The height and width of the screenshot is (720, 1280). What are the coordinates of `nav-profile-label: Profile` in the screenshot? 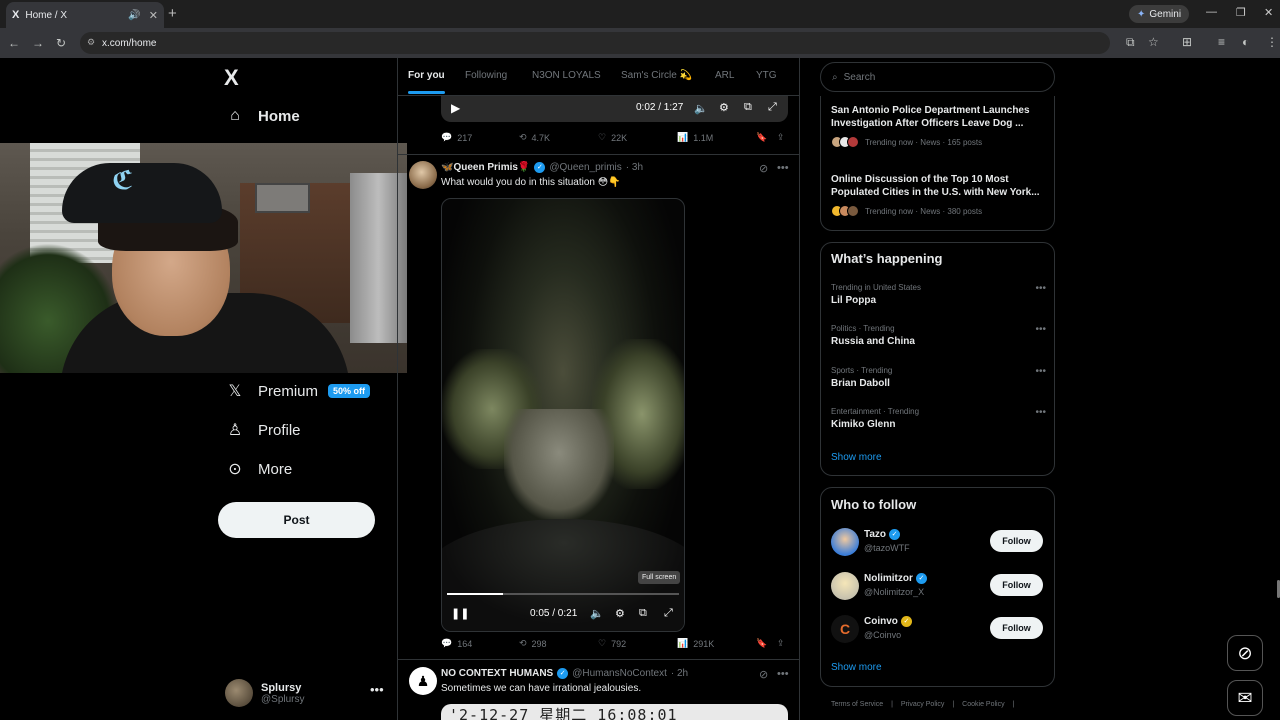 It's located at (279, 430).